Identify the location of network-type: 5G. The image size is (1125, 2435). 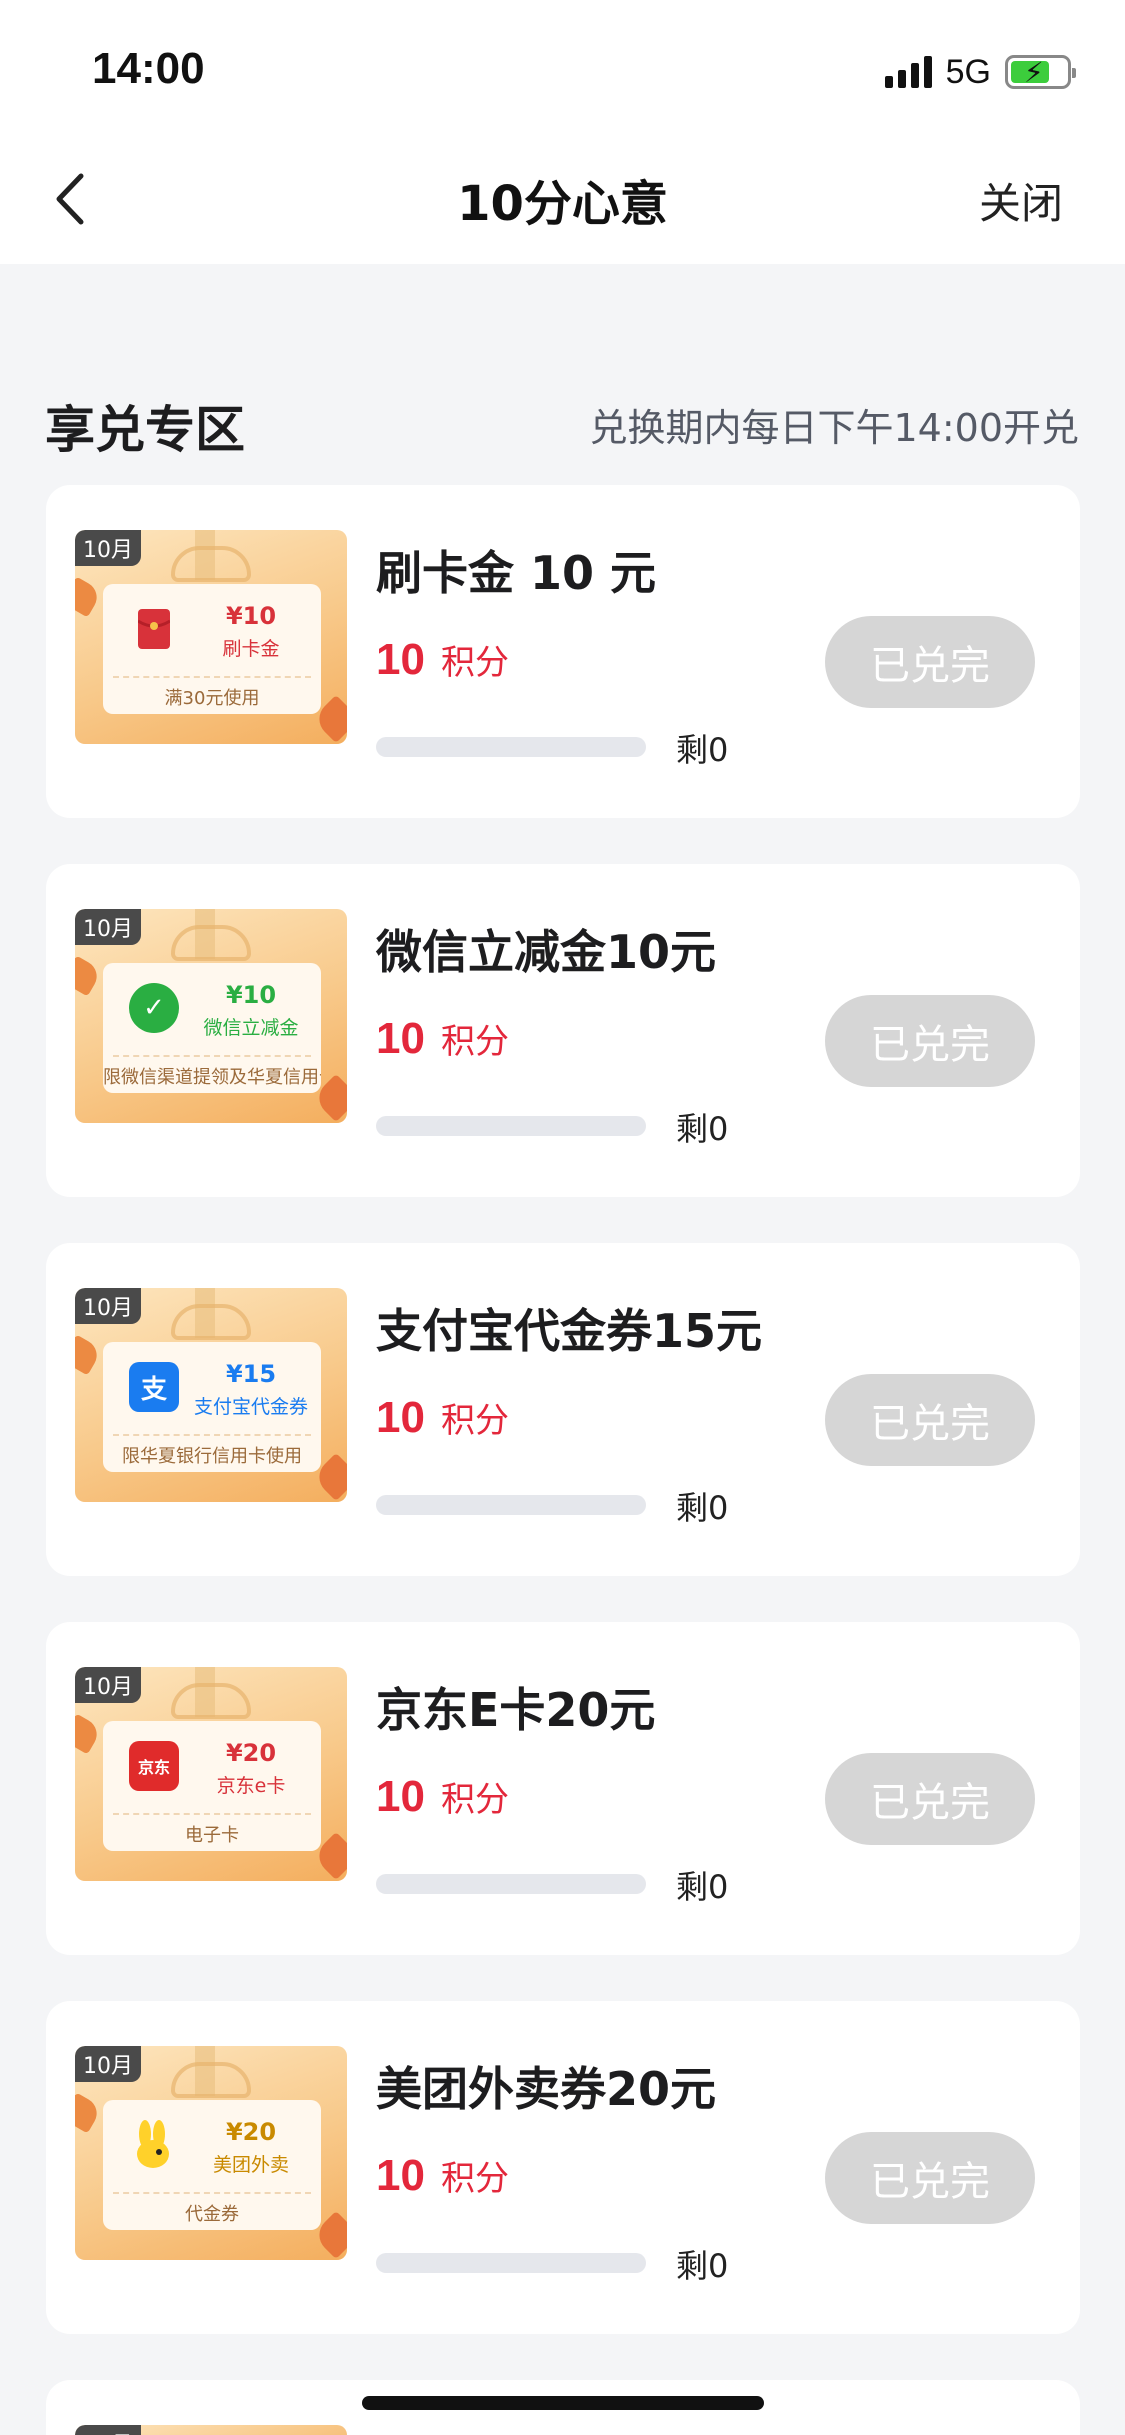
(968, 71).